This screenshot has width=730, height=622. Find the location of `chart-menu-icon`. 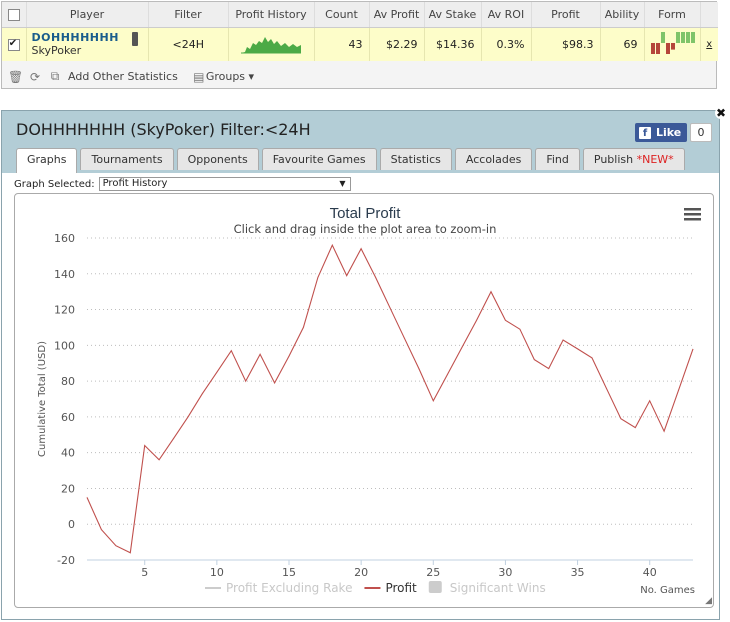

chart-menu-icon is located at coordinates (692, 214).